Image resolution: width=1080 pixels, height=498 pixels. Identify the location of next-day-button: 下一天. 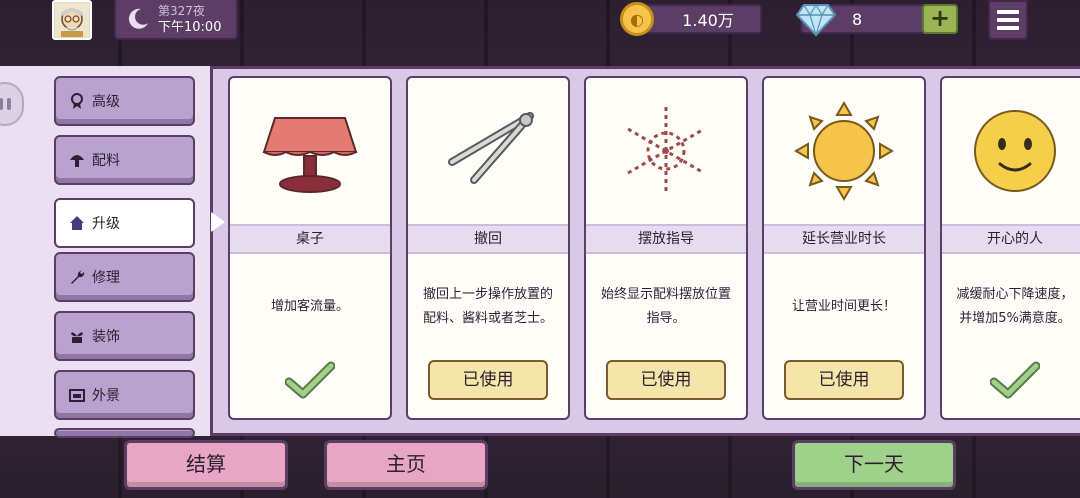
(874, 465).